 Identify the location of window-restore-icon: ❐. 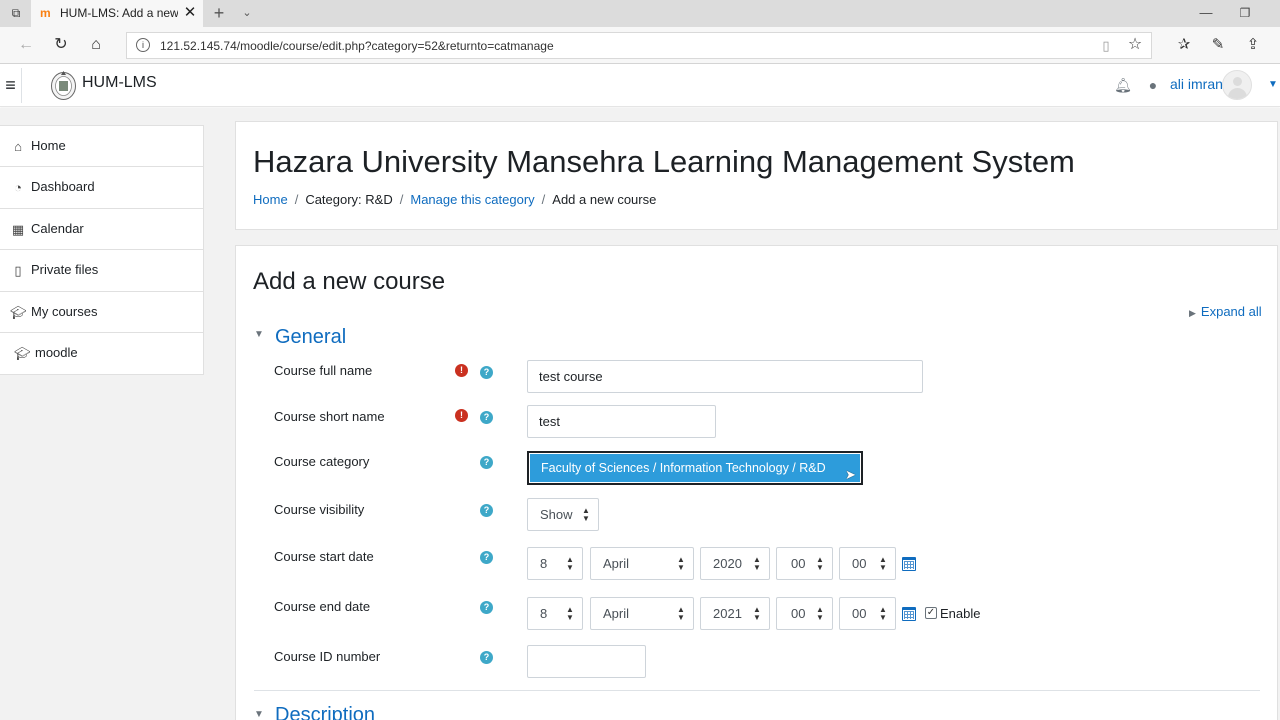
(1245, 13).